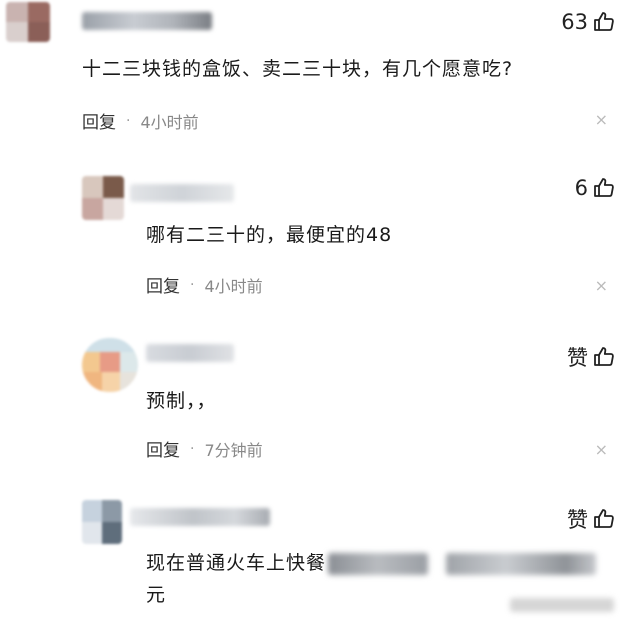 Image resolution: width=628 pixels, height=626 pixels. Describe the element at coordinates (574, 22) in the screenshot. I see `like-count: 63` at that location.